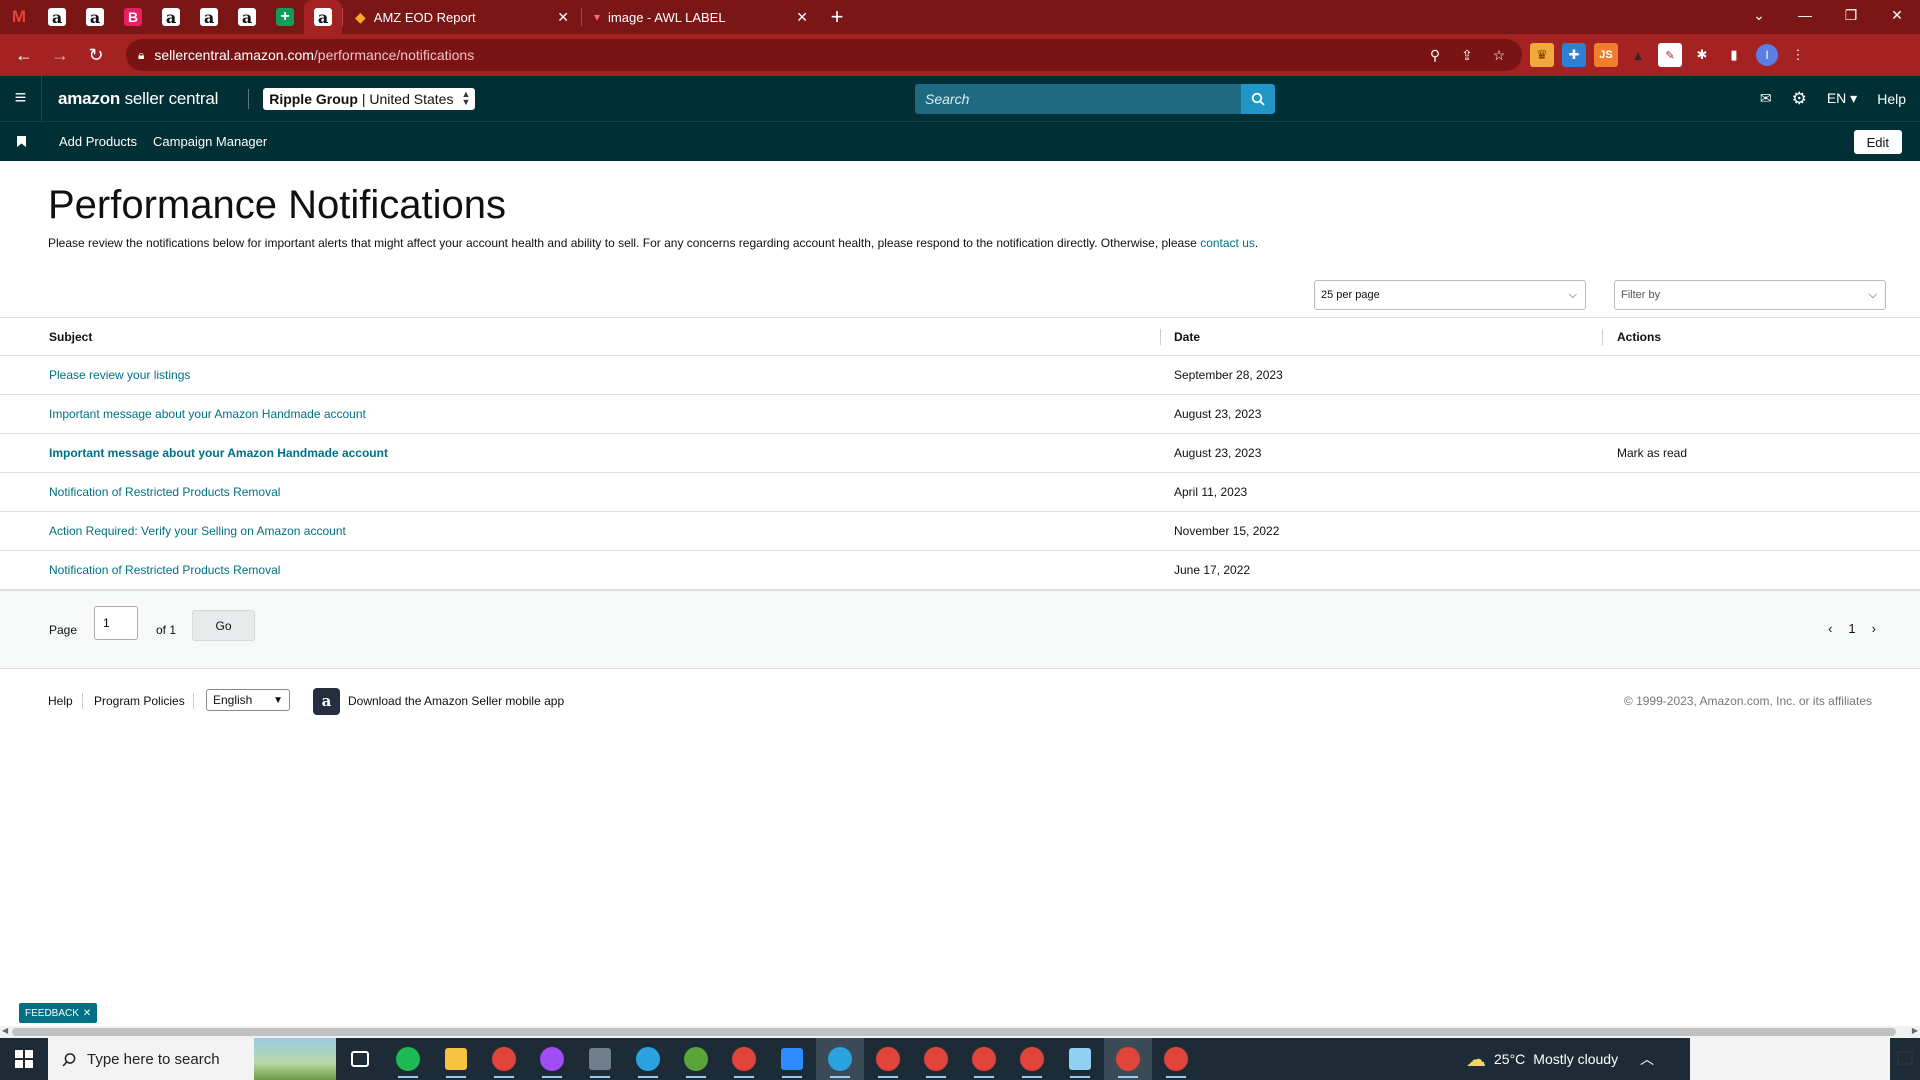 This screenshot has width=1920, height=1080. What do you see at coordinates (1670, 55) in the screenshot?
I see `extension-icon: ✎` at bounding box center [1670, 55].